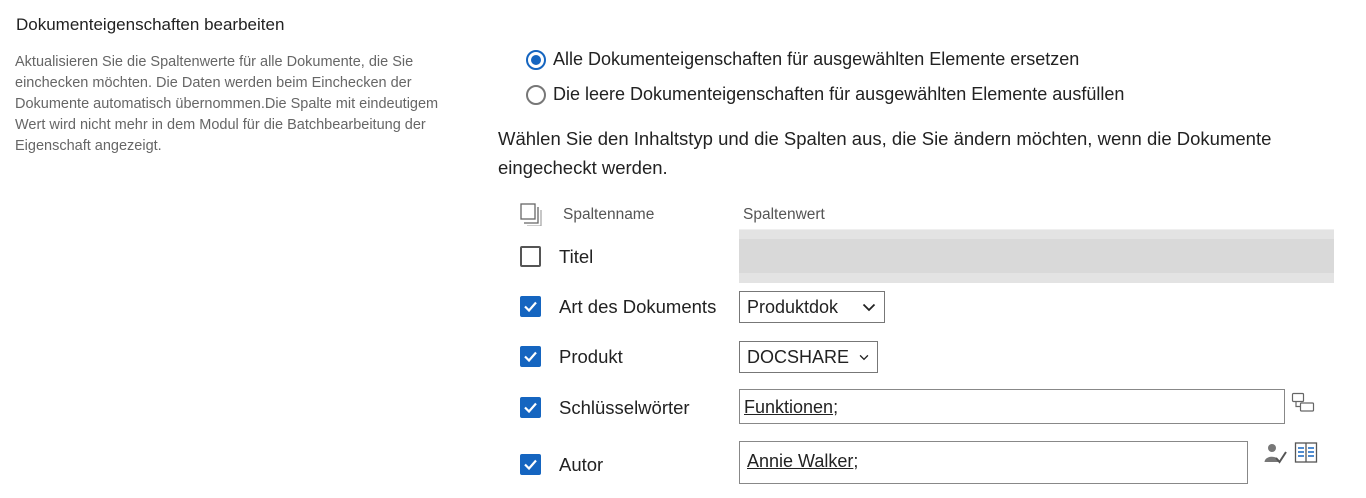  I want to click on checkbox-autor, so click(530, 464).